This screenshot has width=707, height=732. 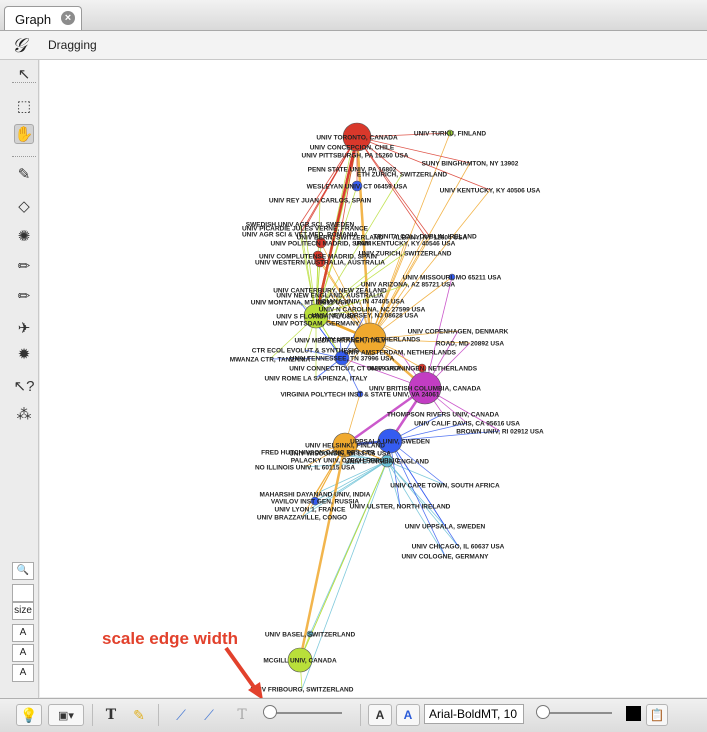 What do you see at coordinates (24, 174) in the screenshot?
I see `brush-icon: ✎` at bounding box center [24, 174].